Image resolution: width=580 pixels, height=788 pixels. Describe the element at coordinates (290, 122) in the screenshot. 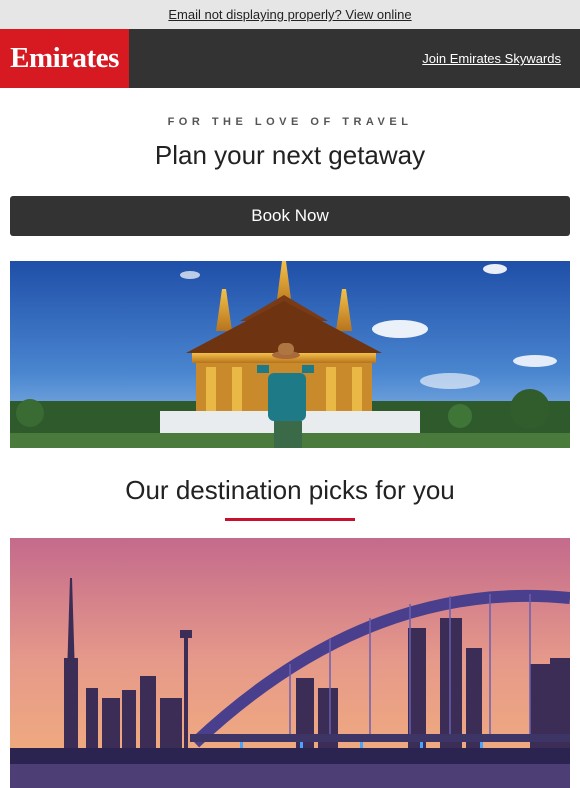

I see `kicker-text: FOR THE LOVE OF TRAVEL` at that location.